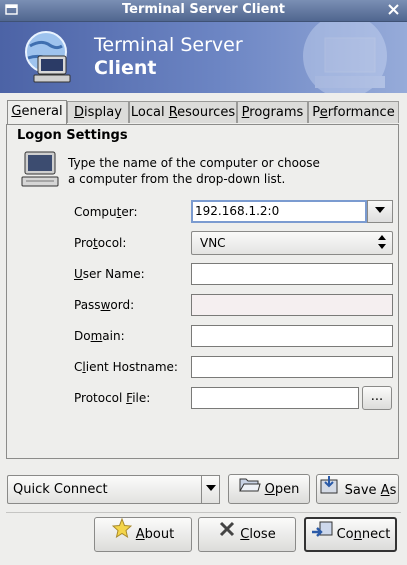  Describe the element at coordinates (275, 398) in the screenshot. I see `protocol-file-input` at that location.